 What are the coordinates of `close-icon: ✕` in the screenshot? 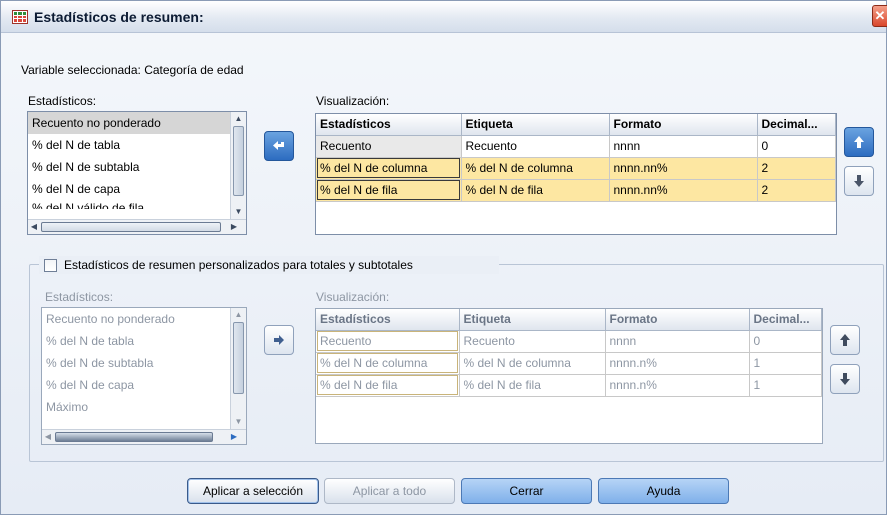 It's located at (879, 16).